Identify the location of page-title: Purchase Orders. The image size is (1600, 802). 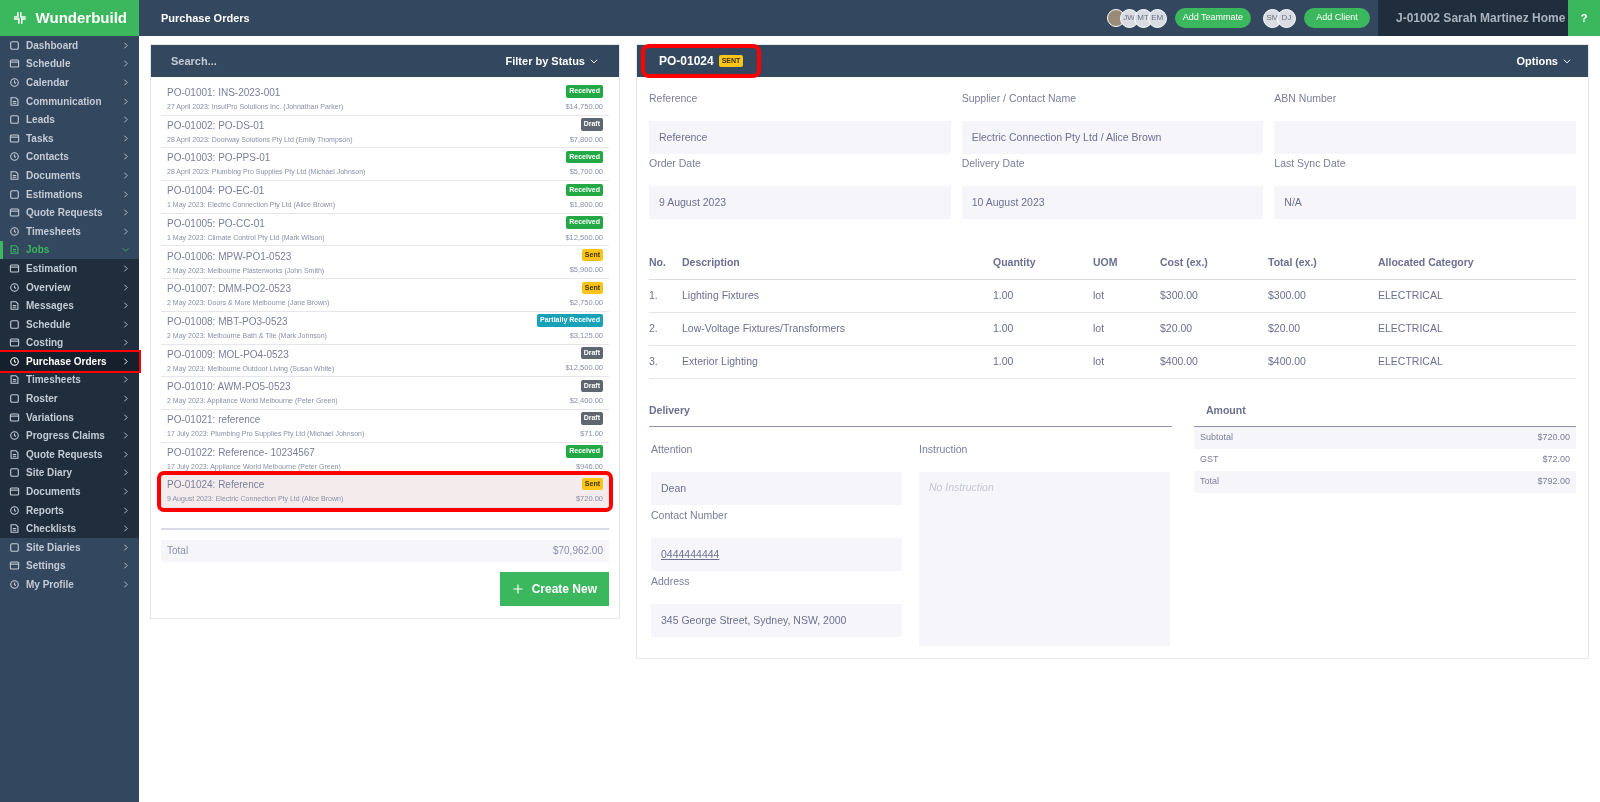
(205, 18).